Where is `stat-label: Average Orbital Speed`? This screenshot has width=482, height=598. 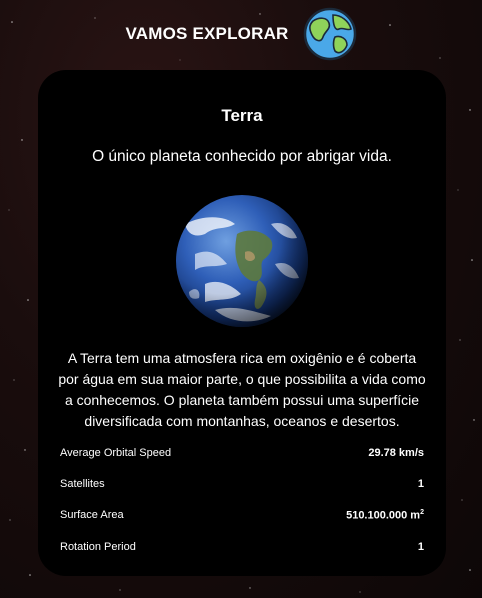
stat-label: Average Orbital Speed is located at coordinates (116, 452).